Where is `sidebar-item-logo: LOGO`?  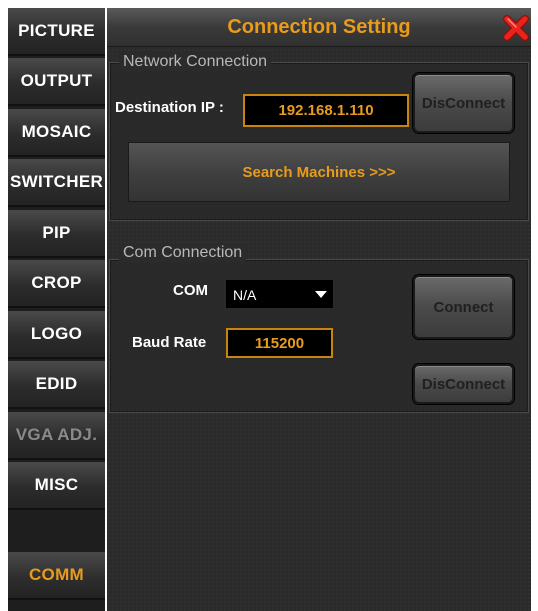
sidebar-item-logo: LOGO is located at coordinates (56, 335).